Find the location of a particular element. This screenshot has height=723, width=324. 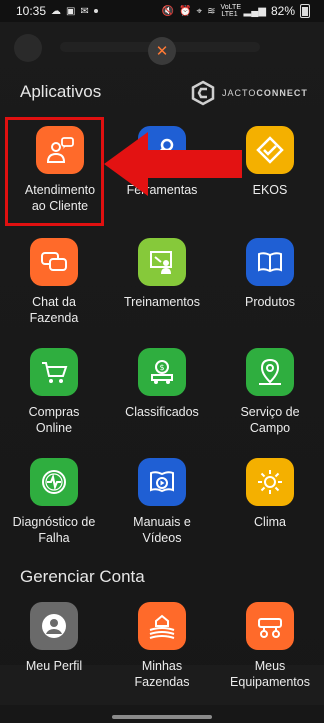

section-title-account: Gerenciar Conta is located at coordinates (82, 576).